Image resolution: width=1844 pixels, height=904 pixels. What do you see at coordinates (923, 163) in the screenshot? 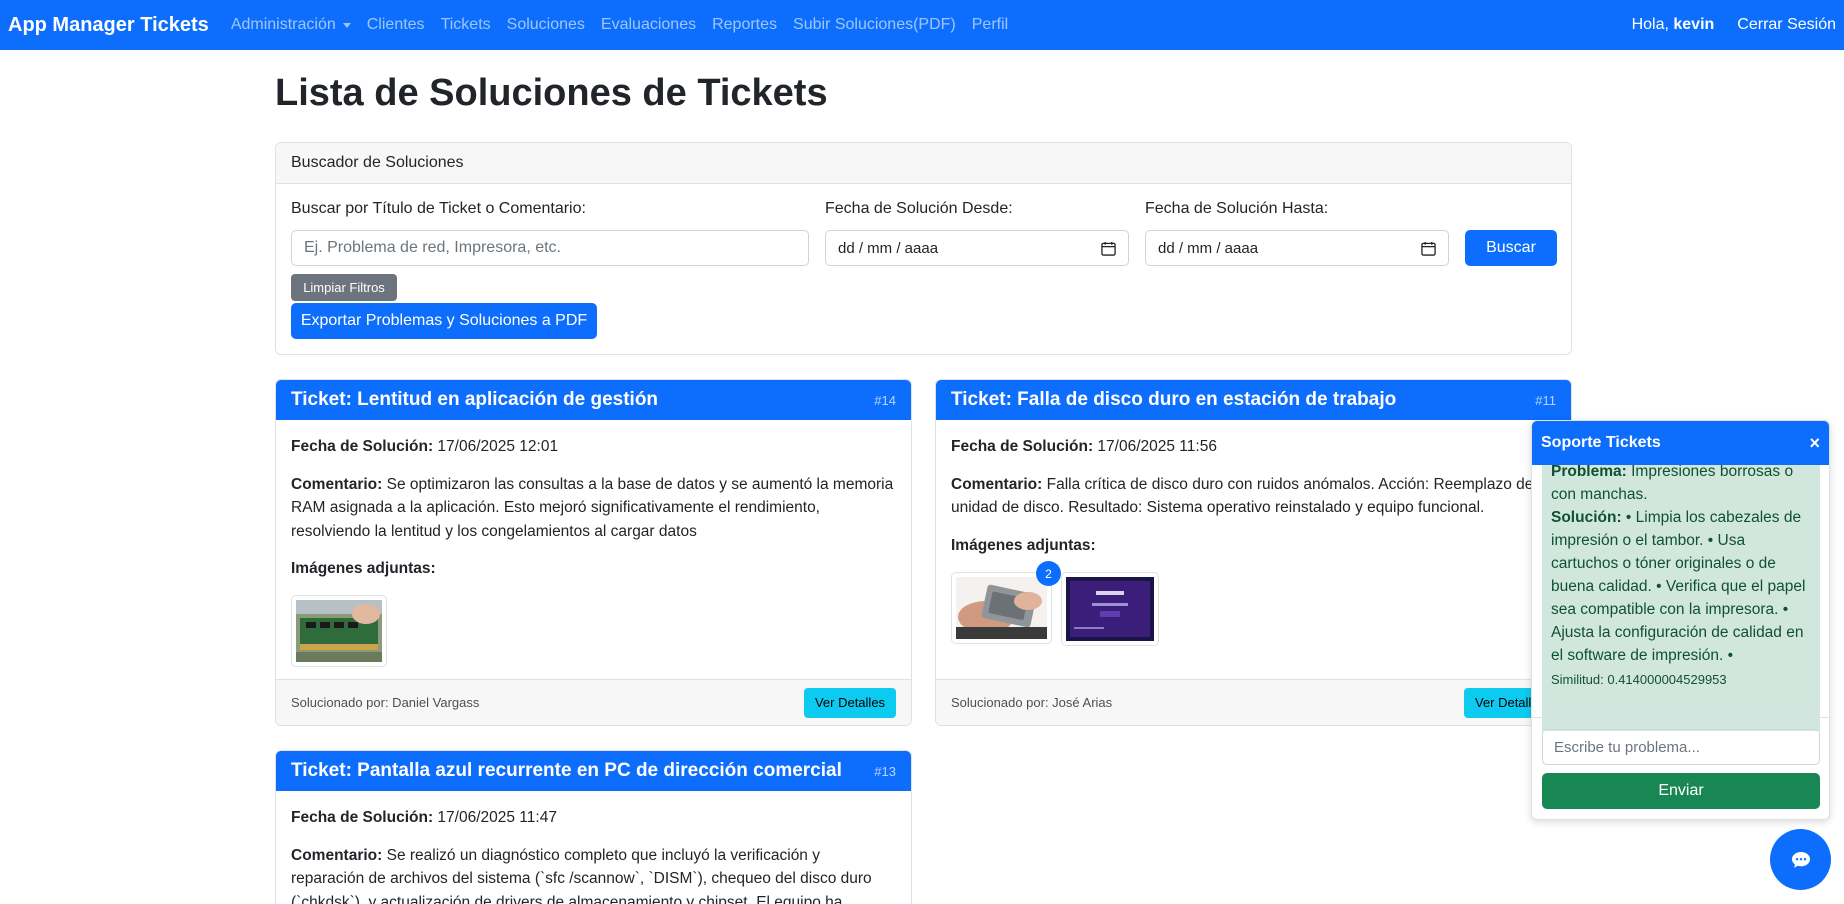
I see `search-card-header: Buscador de Soluciones` at bounding box center [923, 163].